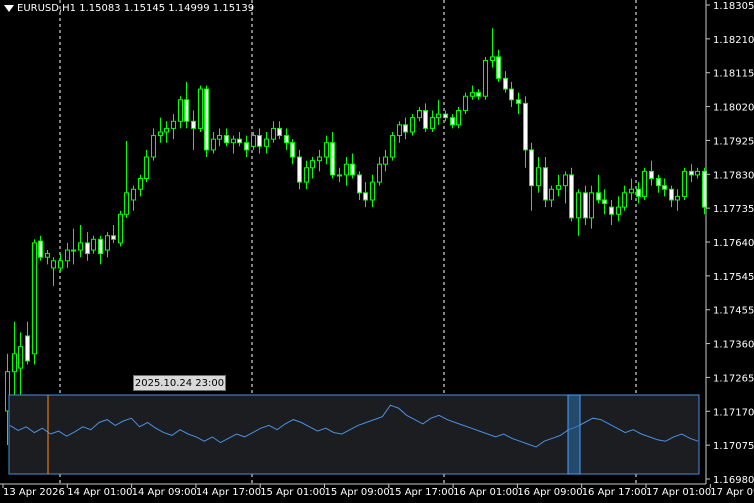  What do you see at coordinates (574, 434) in the screenshot?
I see `navigator-window` at bounding box center [574, 434].